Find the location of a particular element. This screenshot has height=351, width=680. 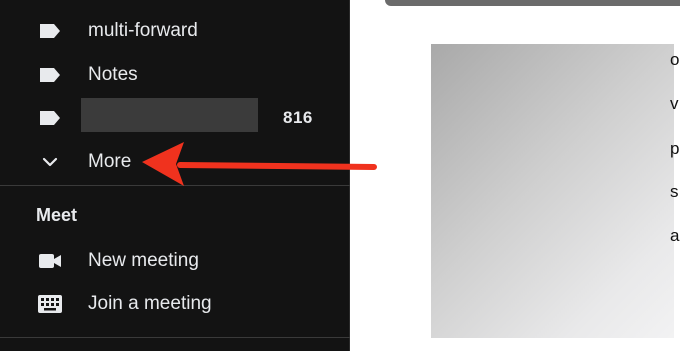

join-meeting-button: Join a meeting is located at coordinates (175, 304).